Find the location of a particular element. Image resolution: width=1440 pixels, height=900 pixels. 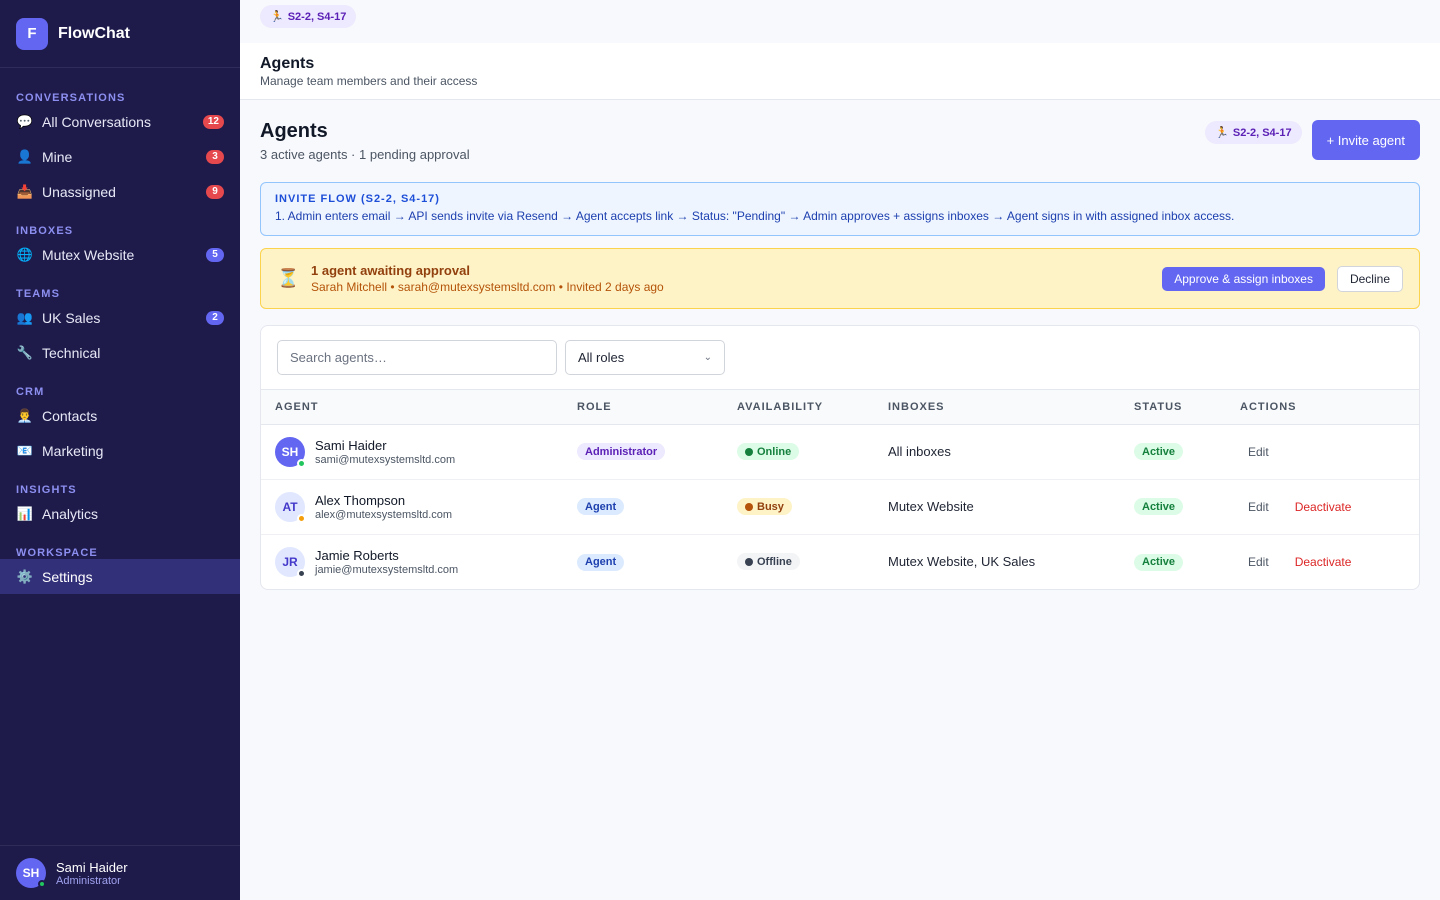

marketing-icon: 📧 is located at coordinates (25, 450).